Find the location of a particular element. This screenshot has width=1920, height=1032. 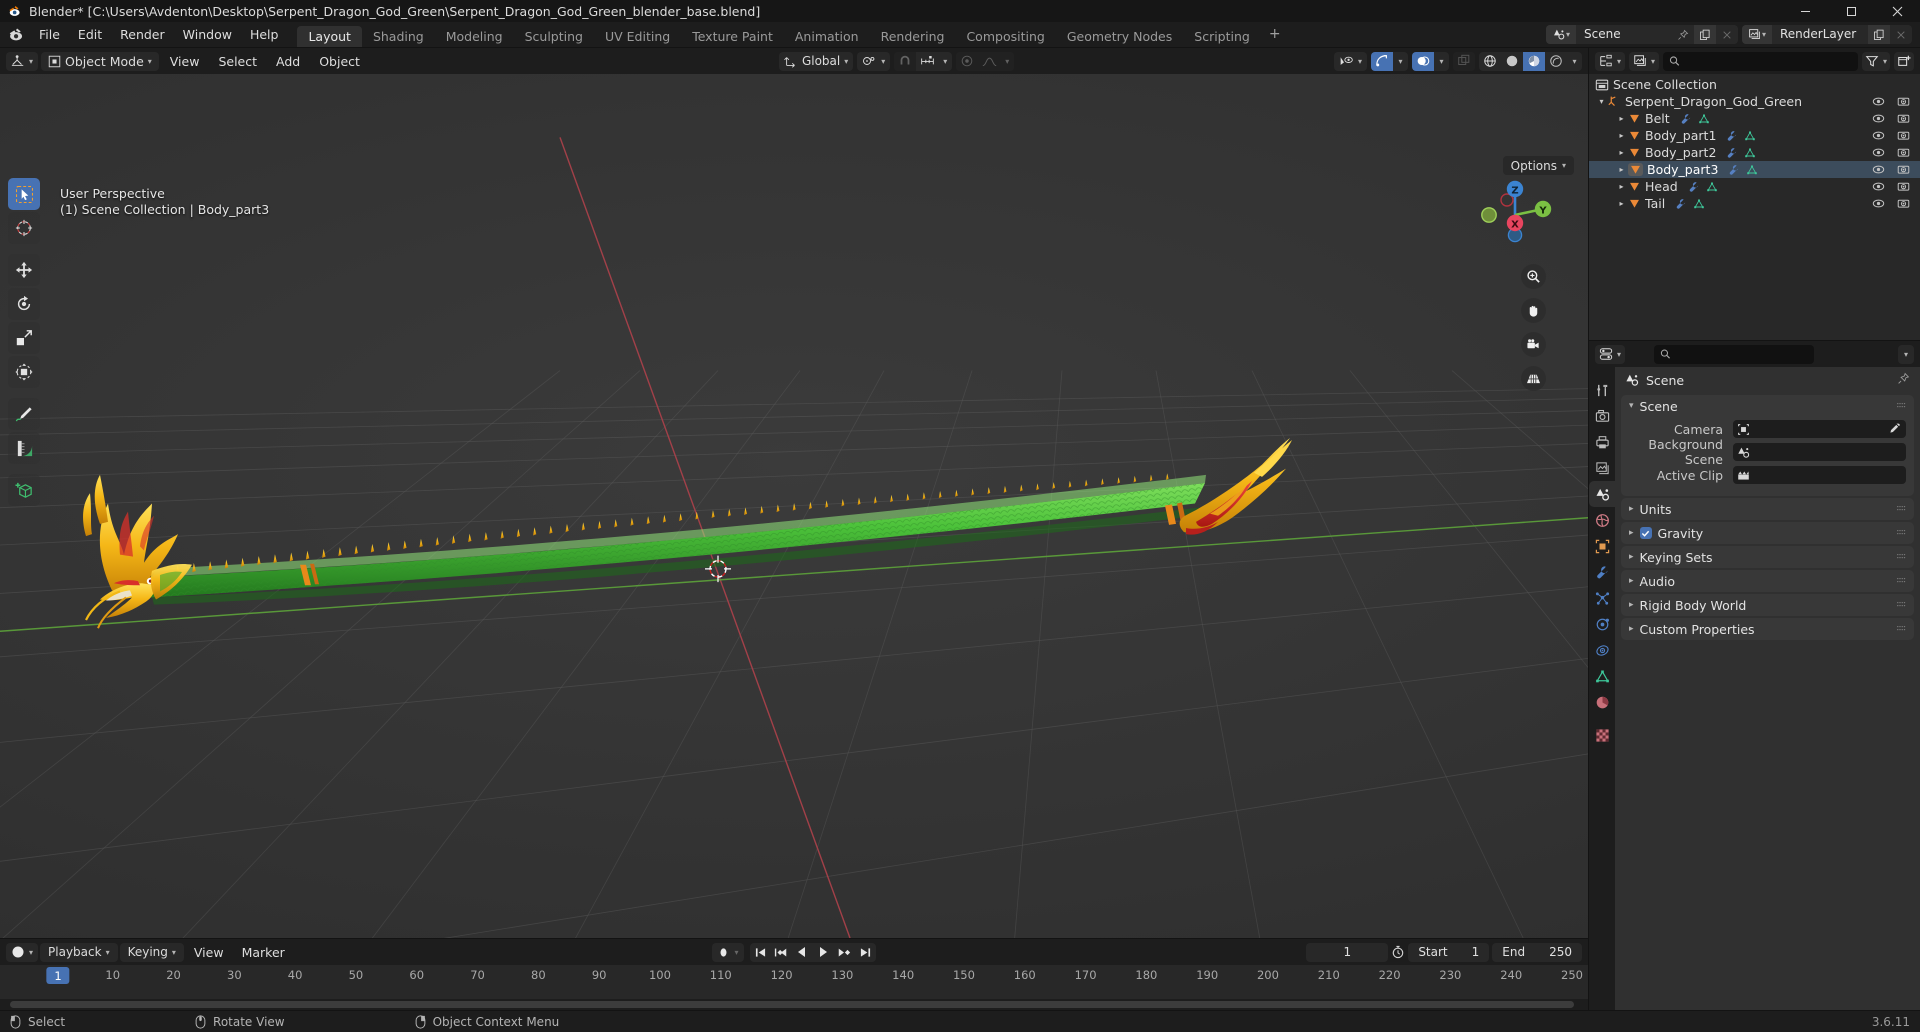

add-workspace-button: + is located at coordinates (1275, 34).